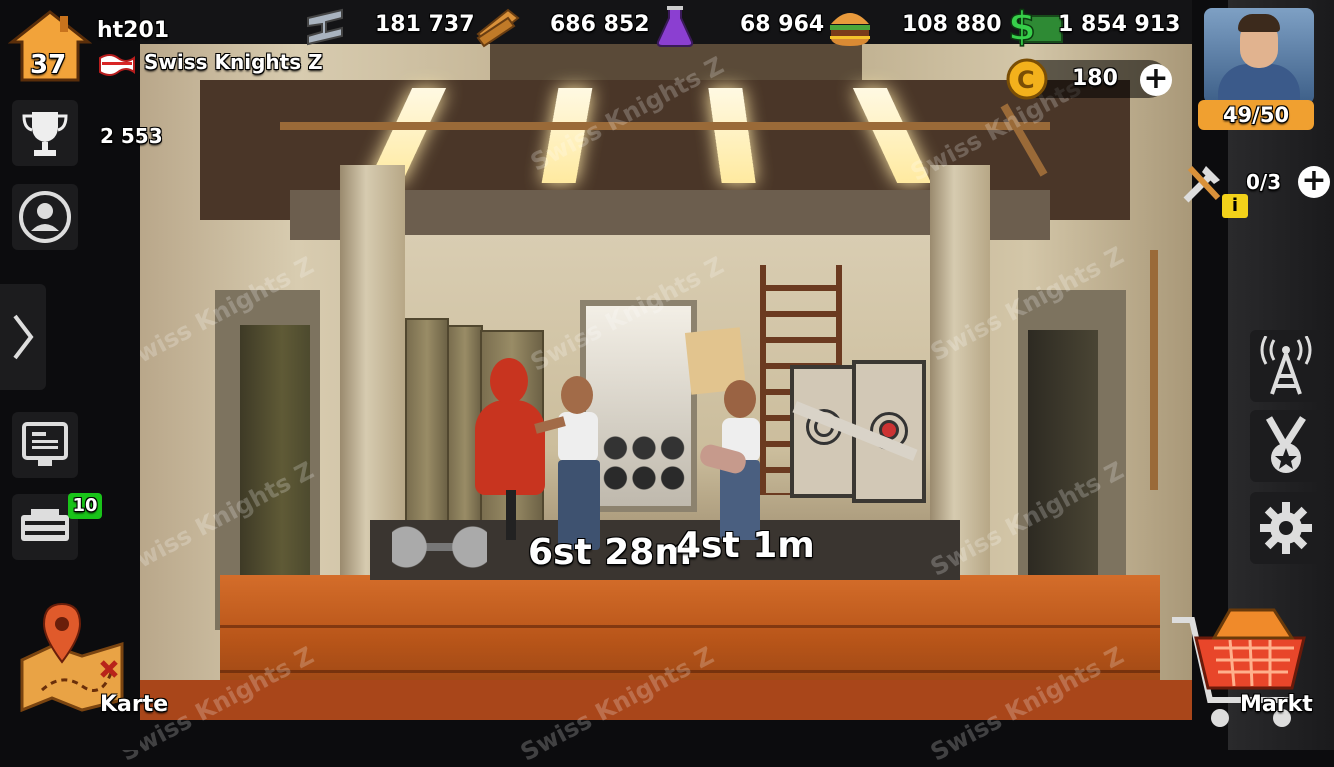 Image resolution: width=1334 pixels, height=767 pixels. Describe the element at coordinates (233, 62) in the screenshot. I see `alliance-name: Swiss Knights Z` at that location.